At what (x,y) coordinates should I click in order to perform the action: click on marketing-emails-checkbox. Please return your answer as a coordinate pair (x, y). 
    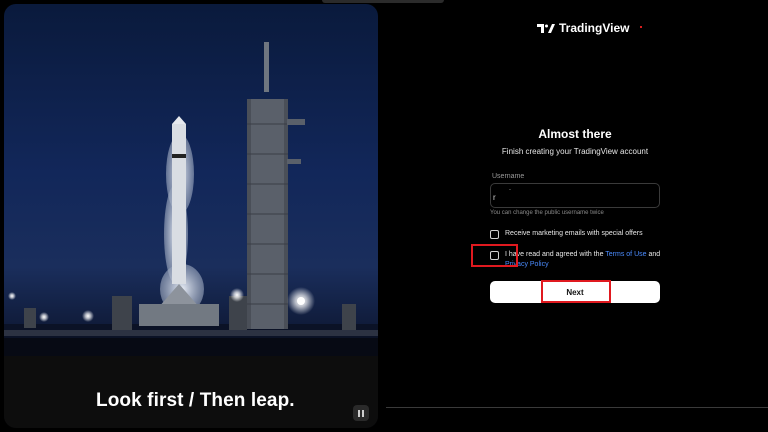
    Looking at the image, I should click on (494, 234).